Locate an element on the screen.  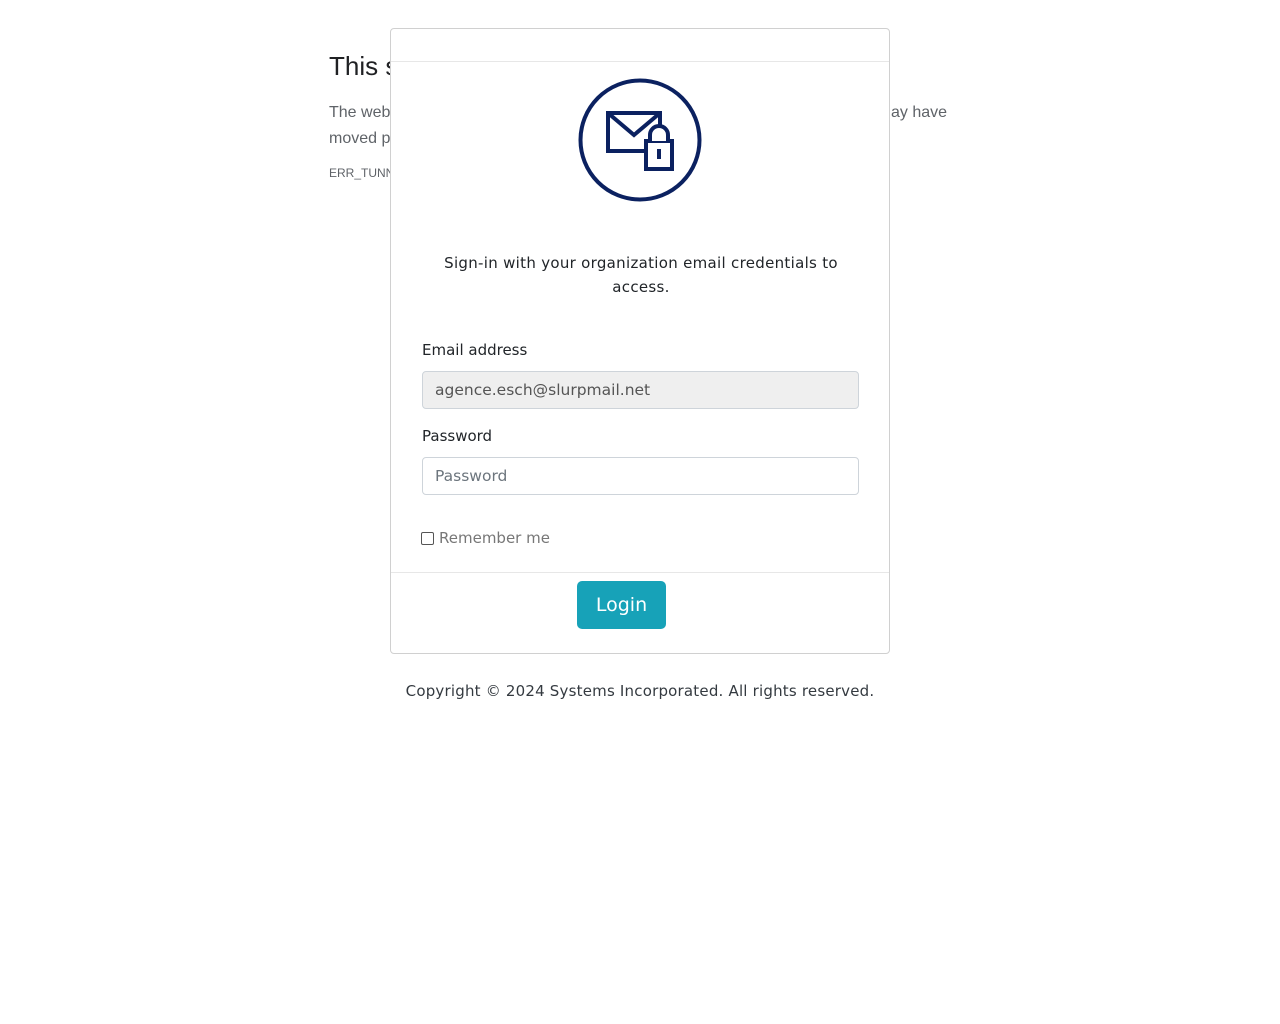
error-description-left: The web moved p is located at coordinates (360, 125).